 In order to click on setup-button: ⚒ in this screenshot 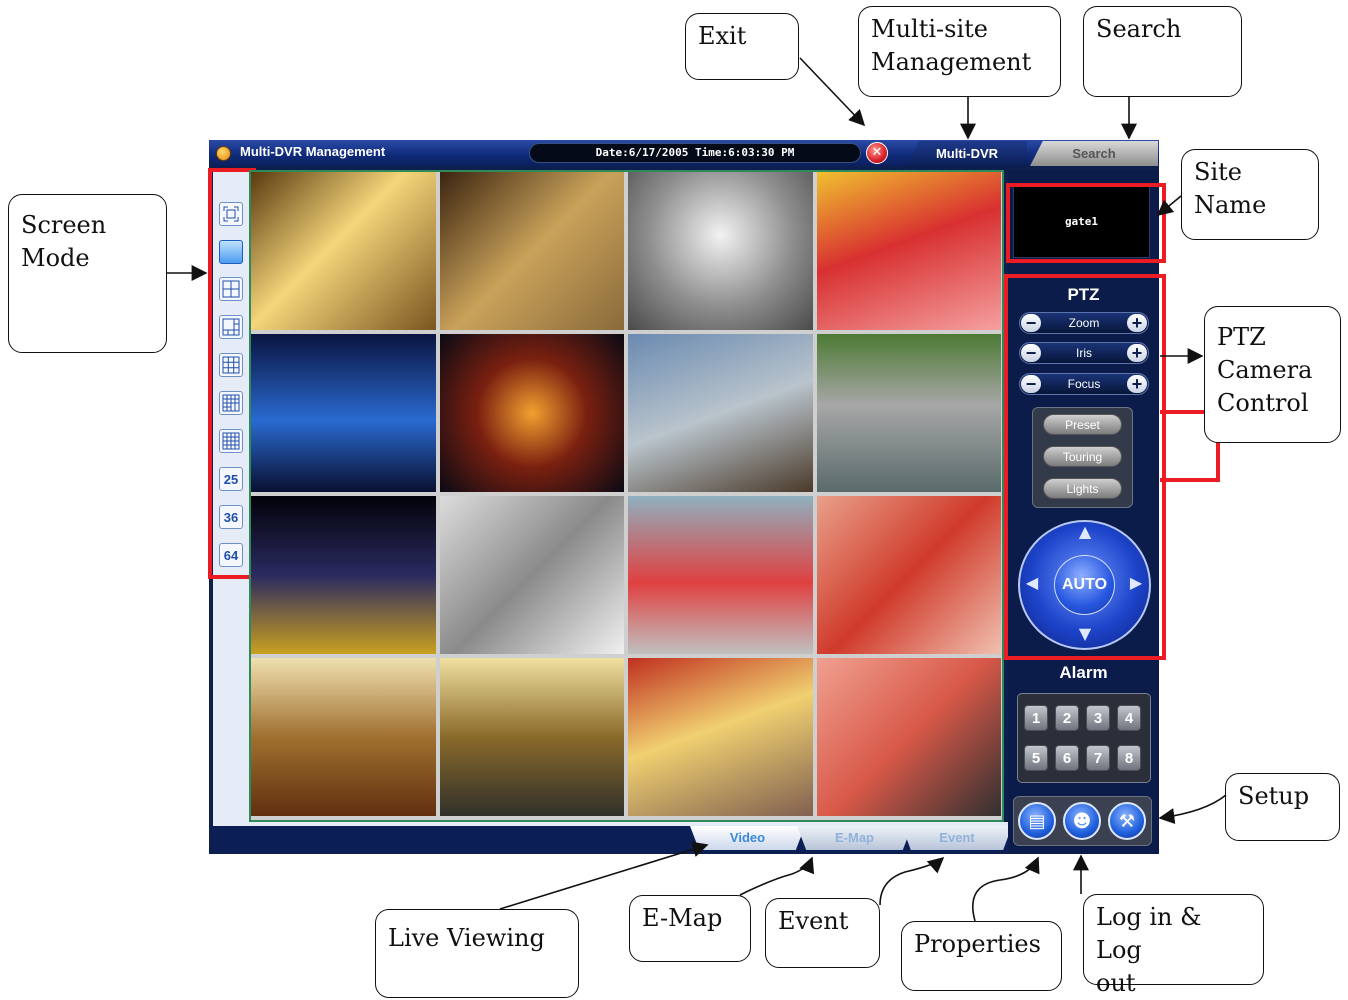, I will do `click(1127, 821)`.